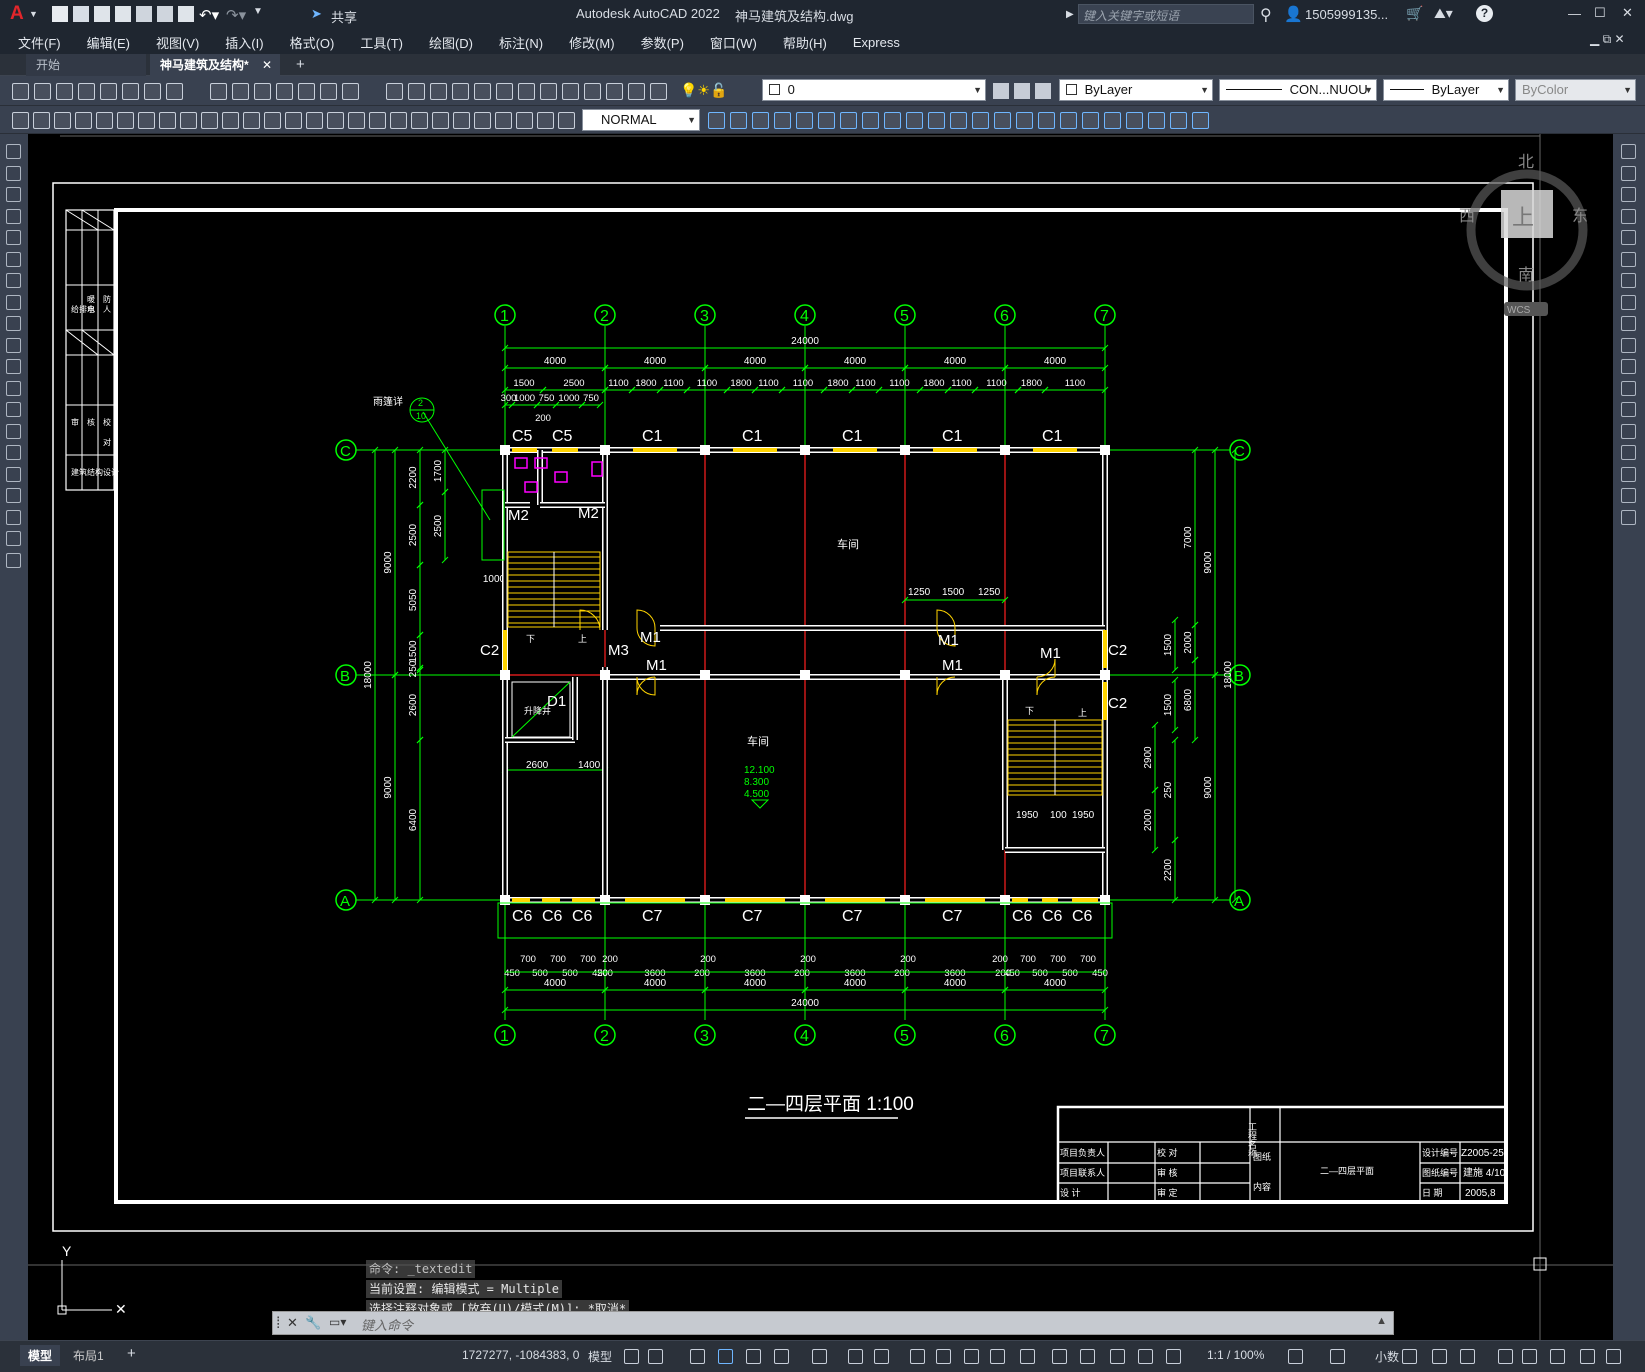 The height and width of the screenshot is (1372, 1645). Describe the element at coordinates (33, 14) in the screenshot. I see `app-menu-arrow: ▼` at that location.